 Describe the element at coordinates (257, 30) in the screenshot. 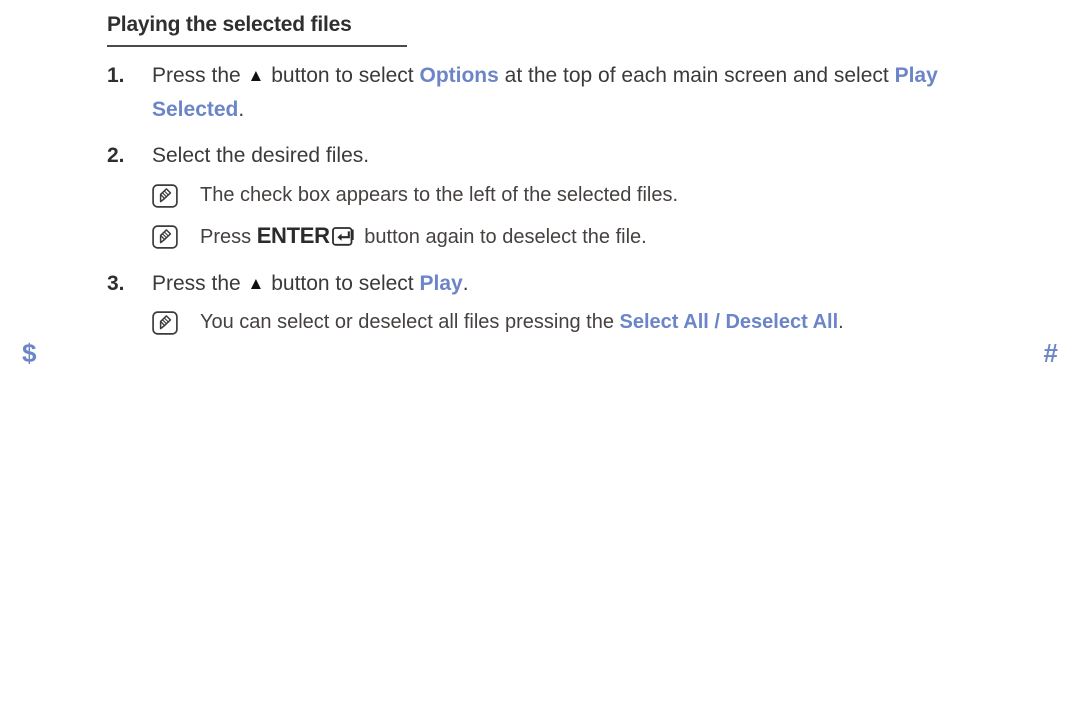

I see `page-title: Playing the selected files` at that location.